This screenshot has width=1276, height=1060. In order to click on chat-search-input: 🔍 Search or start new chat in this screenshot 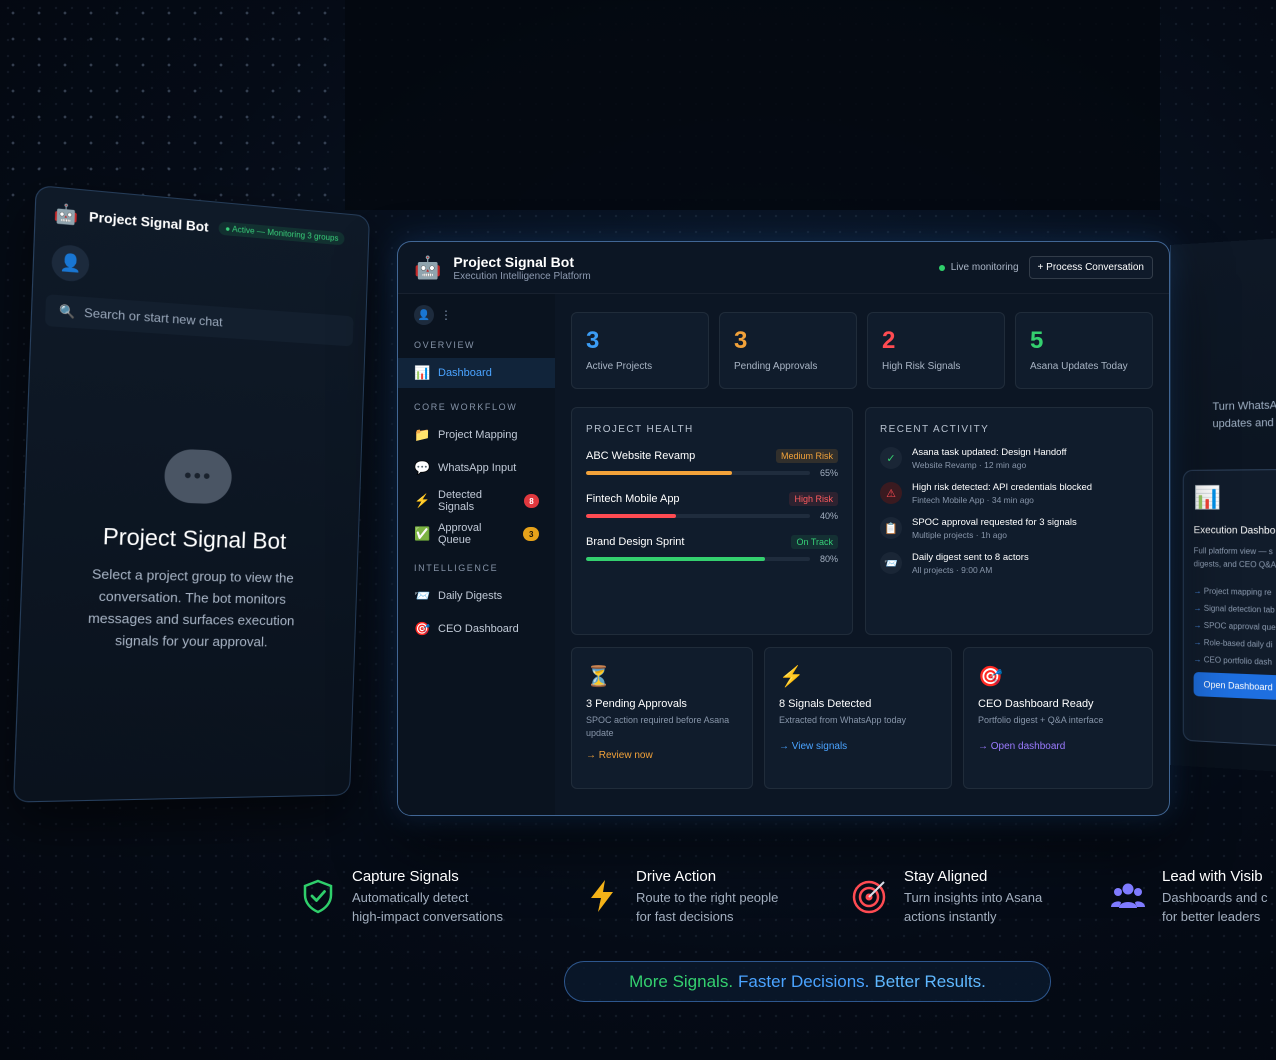, I will do `click(199, 320)`.